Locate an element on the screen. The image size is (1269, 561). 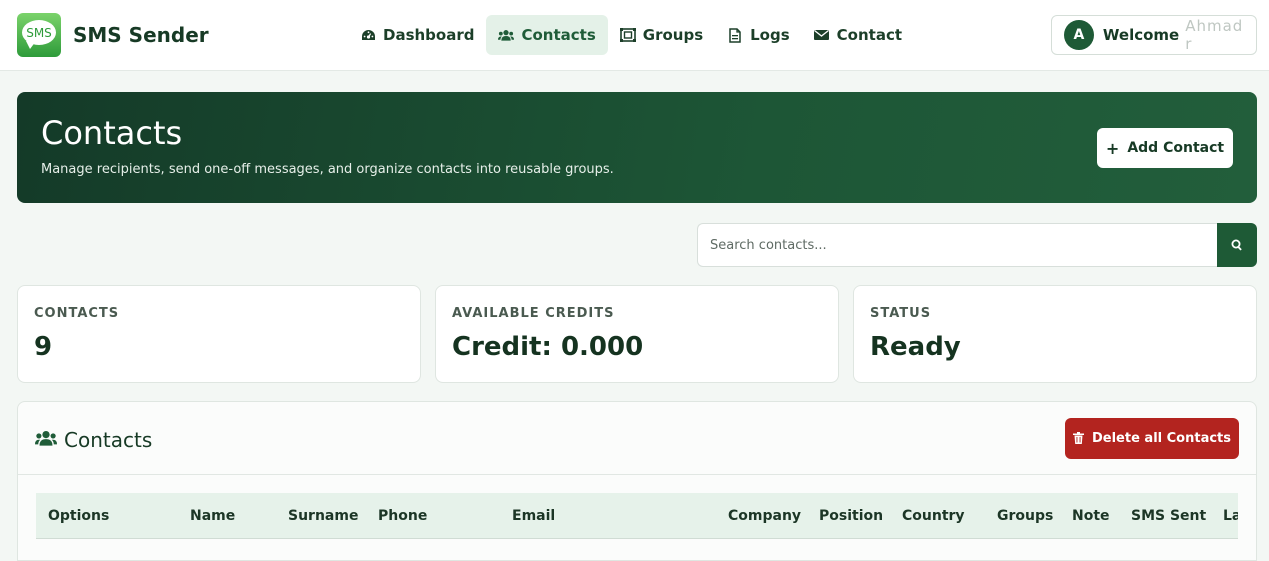
welcome-label: Welcome is located at coordinates (1141, 35).